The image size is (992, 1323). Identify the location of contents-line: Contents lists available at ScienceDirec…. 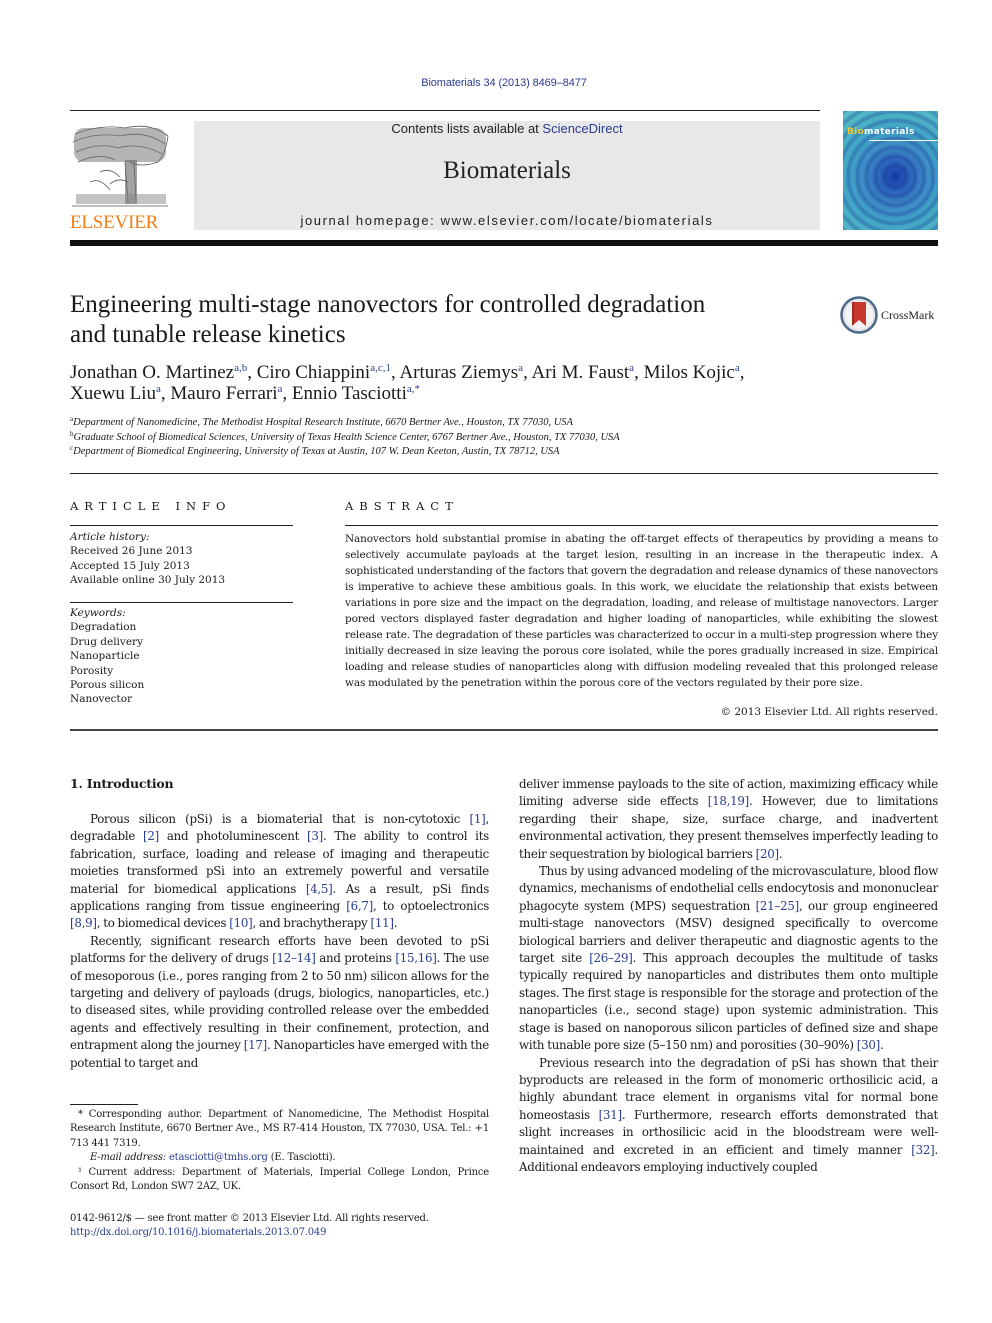
(507, 128).